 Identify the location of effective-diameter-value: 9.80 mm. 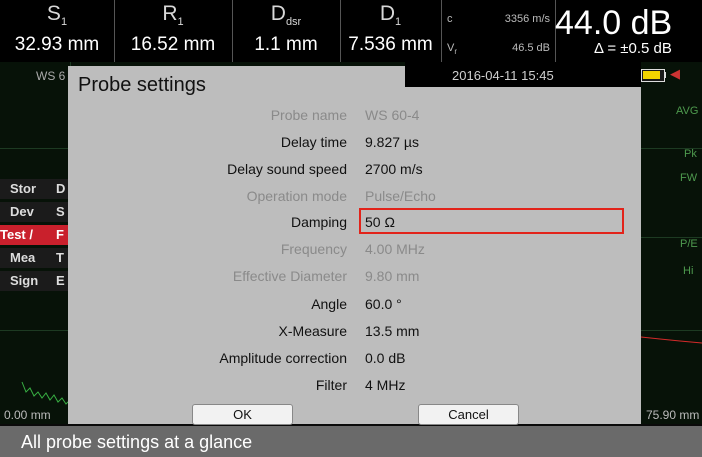
(392, 276).